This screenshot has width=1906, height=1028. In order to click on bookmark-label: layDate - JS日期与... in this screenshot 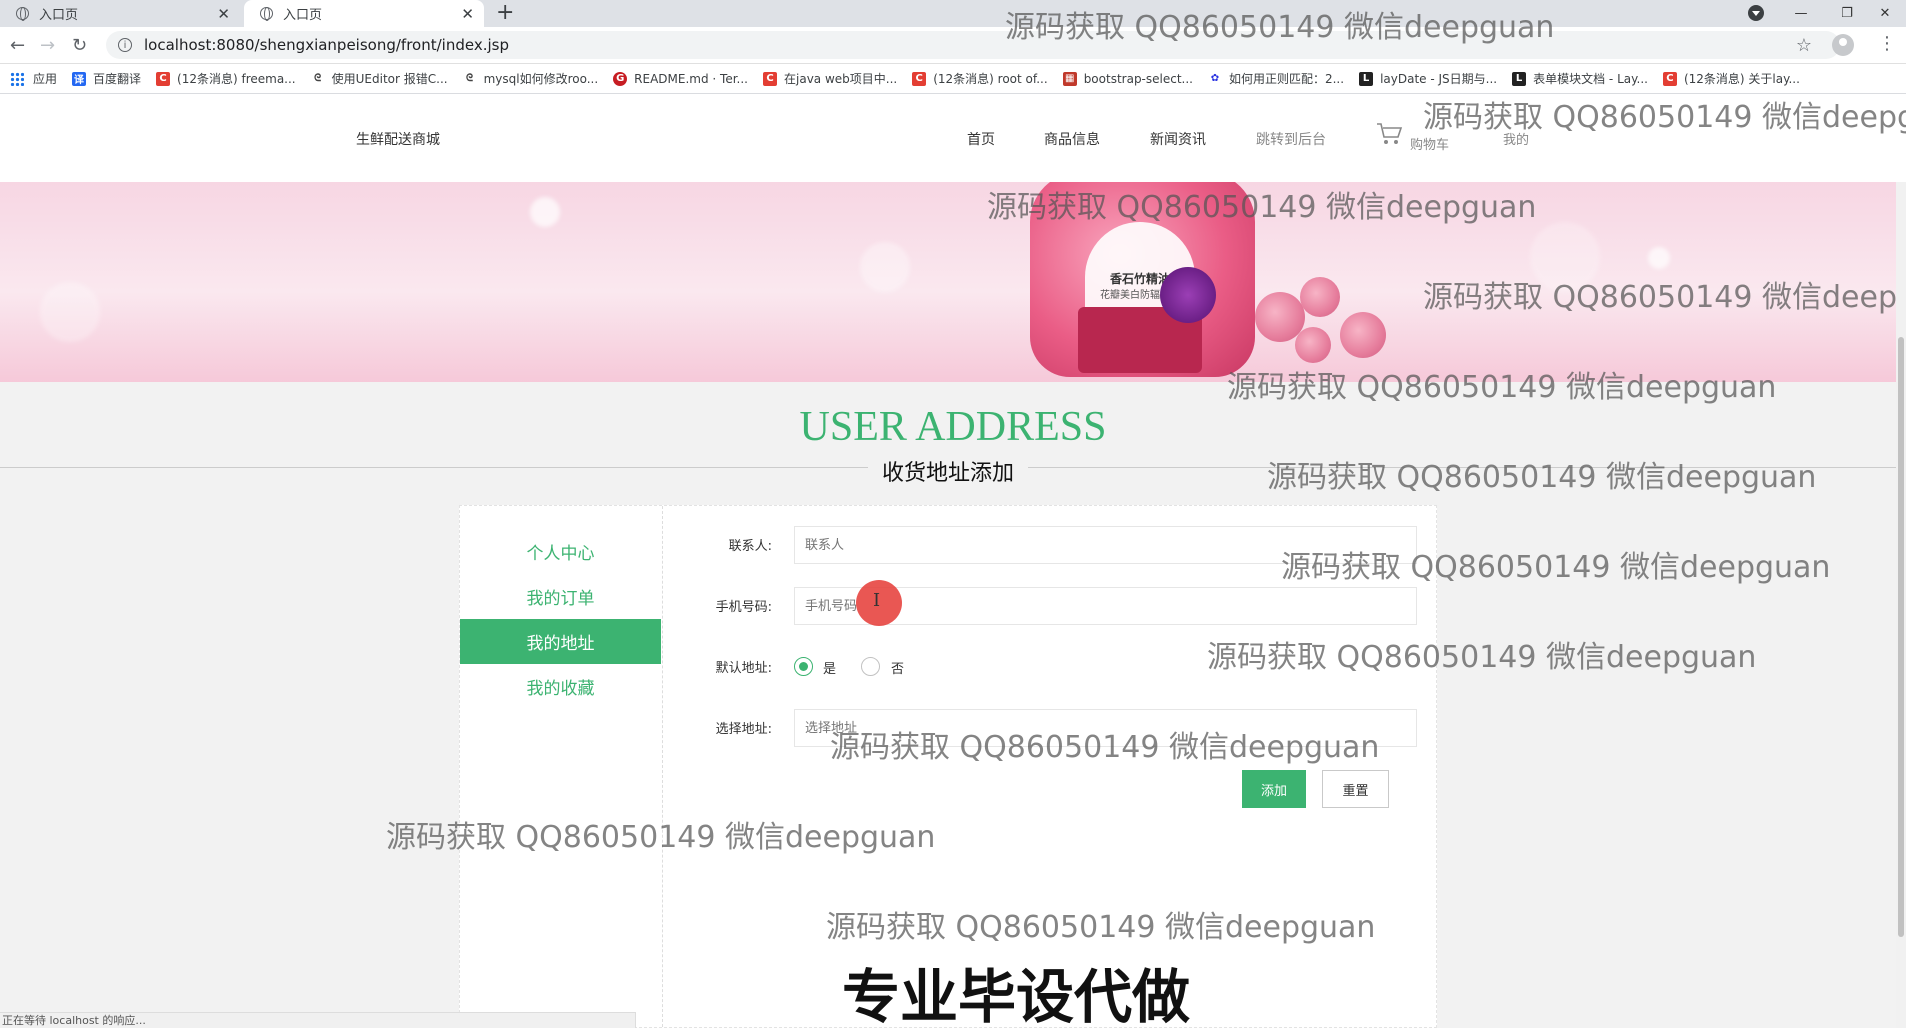, I will do `click(1439, 79)`.